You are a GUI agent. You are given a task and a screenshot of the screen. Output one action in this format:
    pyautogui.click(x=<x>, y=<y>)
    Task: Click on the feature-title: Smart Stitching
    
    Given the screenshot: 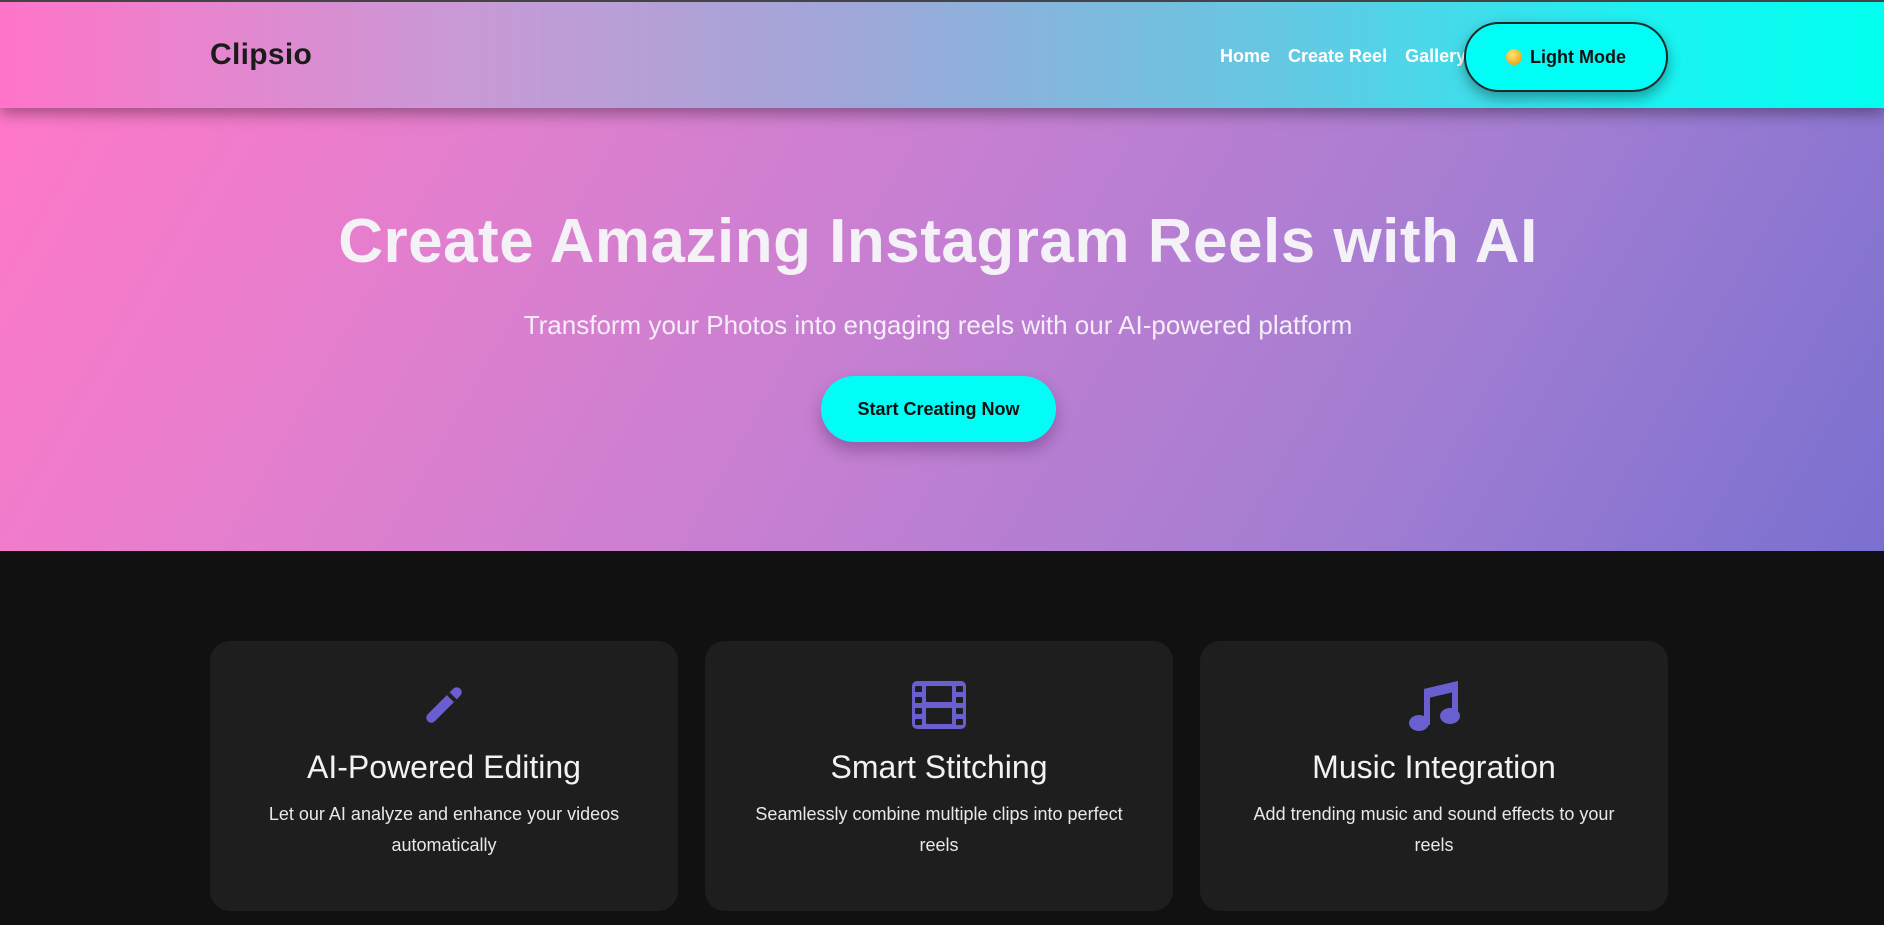 What is the action you would take?
    pyautogui.click(x=939, y=767)
    